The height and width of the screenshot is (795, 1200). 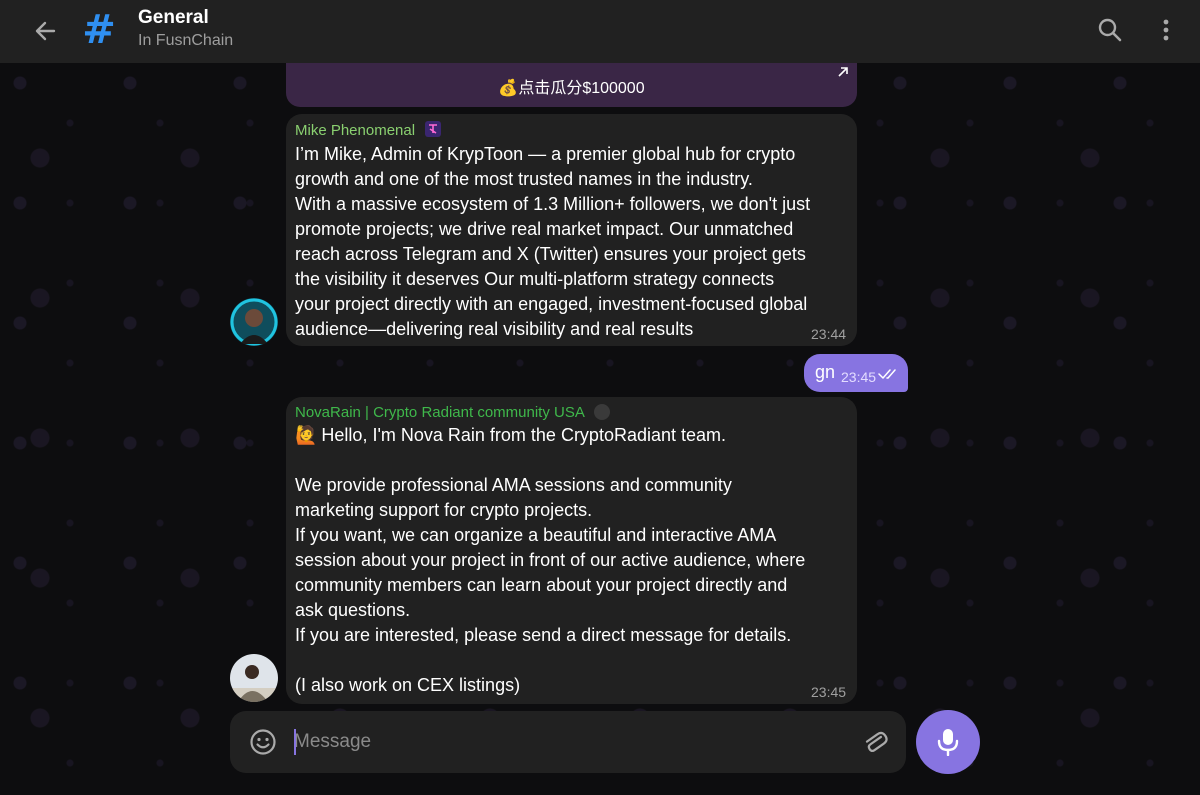 I want to click on promo-message-button: 💰点击瓜分$100000, so click(x=571, y=81).